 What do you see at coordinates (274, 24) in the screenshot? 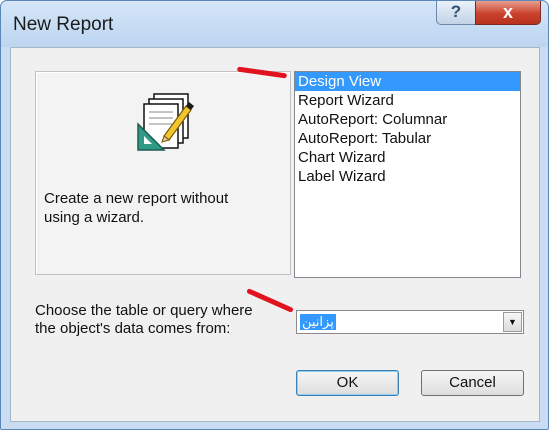
I see `title-bar: New Report ? x` at bounding box center [274, 24].